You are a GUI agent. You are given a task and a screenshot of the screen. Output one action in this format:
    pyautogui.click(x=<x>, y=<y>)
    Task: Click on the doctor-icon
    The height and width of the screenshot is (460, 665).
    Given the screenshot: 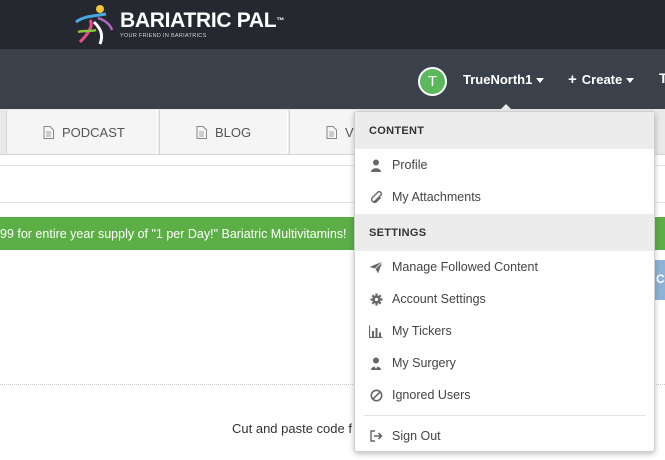 What is the action you would take?
    pyautogui.click(x=376, y=363)
    